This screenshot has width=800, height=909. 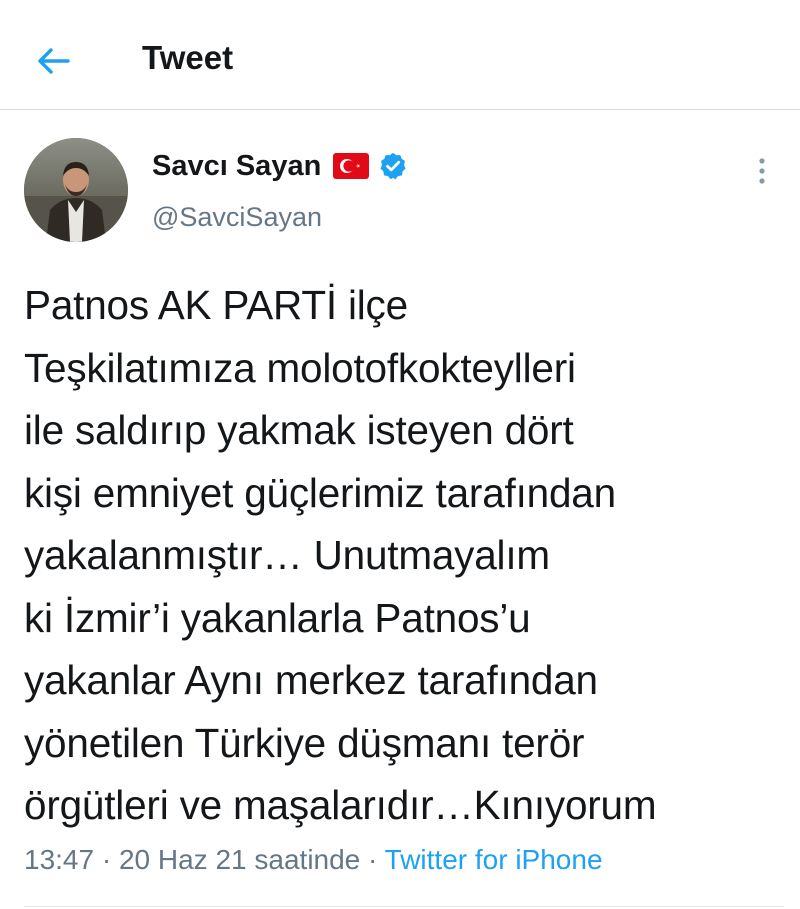 I want to click on page-title: Tweet, so click(x=188, y=57).